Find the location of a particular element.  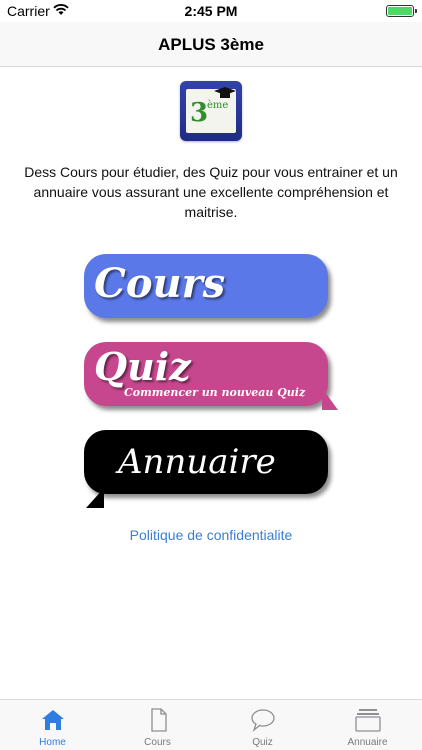

tab-bar: Home Cours Quiz Annuaire is located at coordinates (211, 724).